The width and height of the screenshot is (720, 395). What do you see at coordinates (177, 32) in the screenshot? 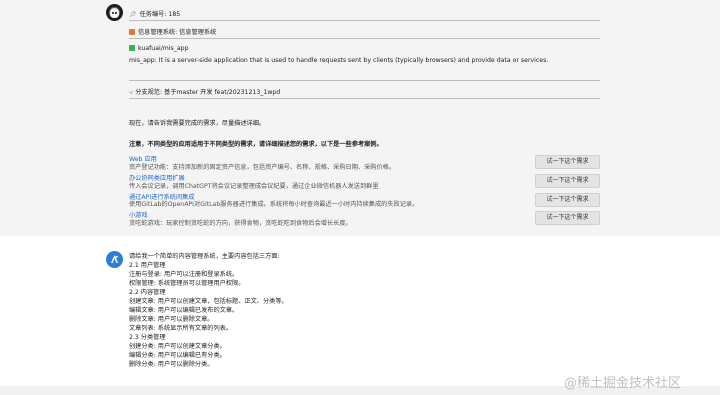
I see `system-name: 信息管理系统` at bounding box center [177, 32].